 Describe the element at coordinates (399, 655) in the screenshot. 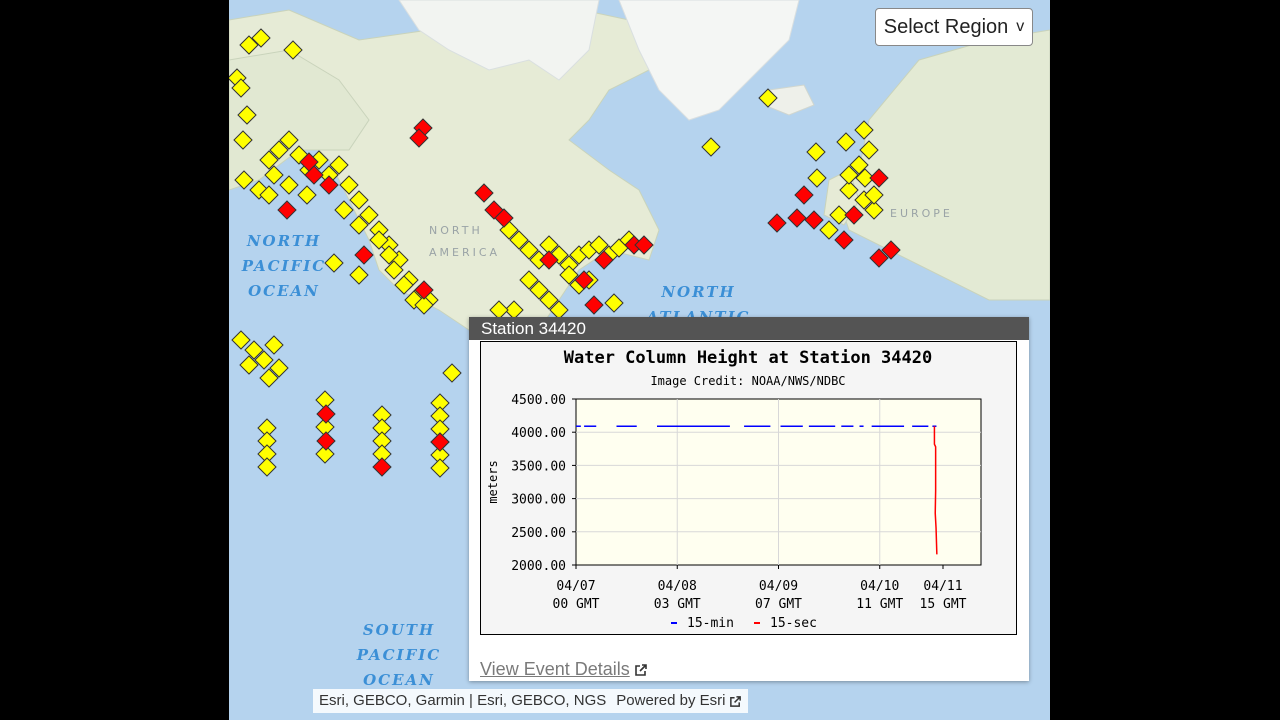

I see `ocean-label-south-pacific: SOUTH PACIFIC OCEAN` at that location.